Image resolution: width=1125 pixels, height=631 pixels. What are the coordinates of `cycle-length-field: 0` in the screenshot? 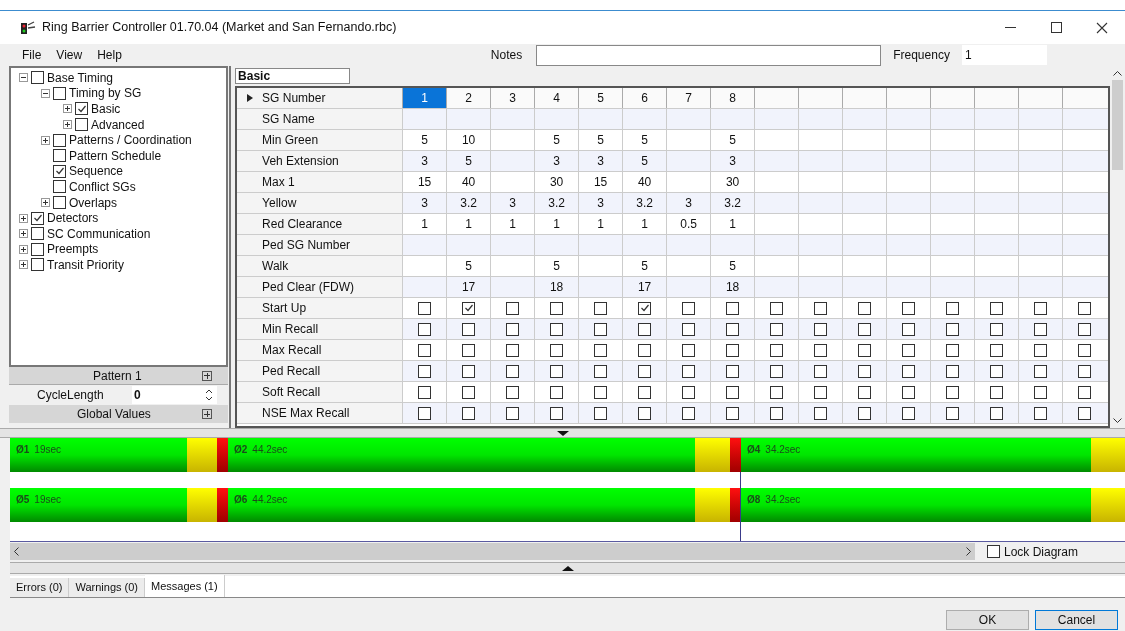 It's located at (174, 395).